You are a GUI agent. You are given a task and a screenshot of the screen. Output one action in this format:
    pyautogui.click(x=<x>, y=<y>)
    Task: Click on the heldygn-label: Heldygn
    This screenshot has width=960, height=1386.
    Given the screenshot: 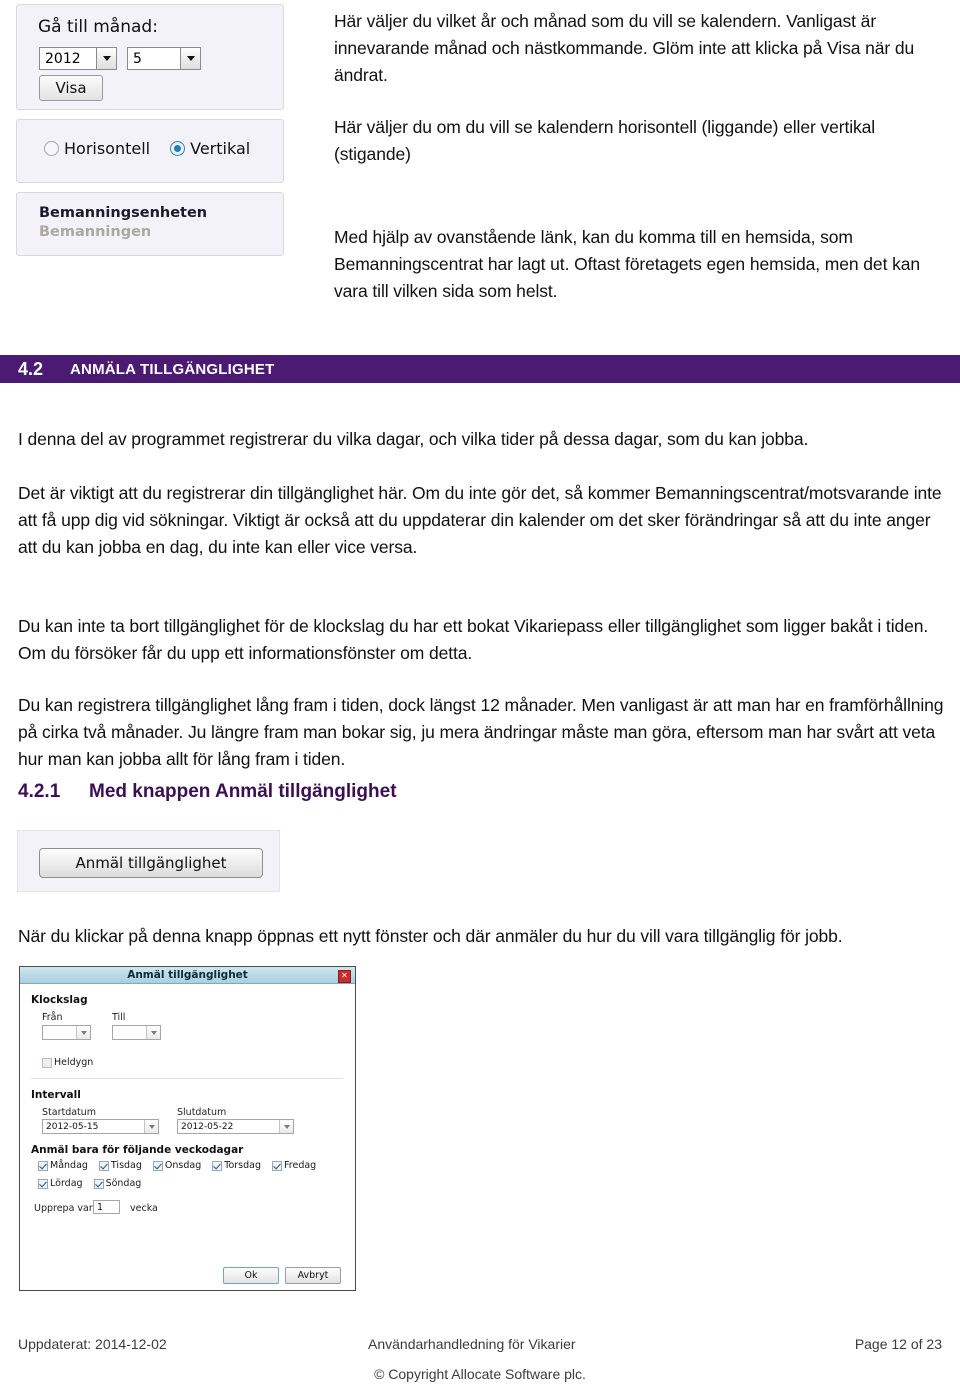 What is the action you would take?
    pyautogui.click(x=74, y=1062)
    